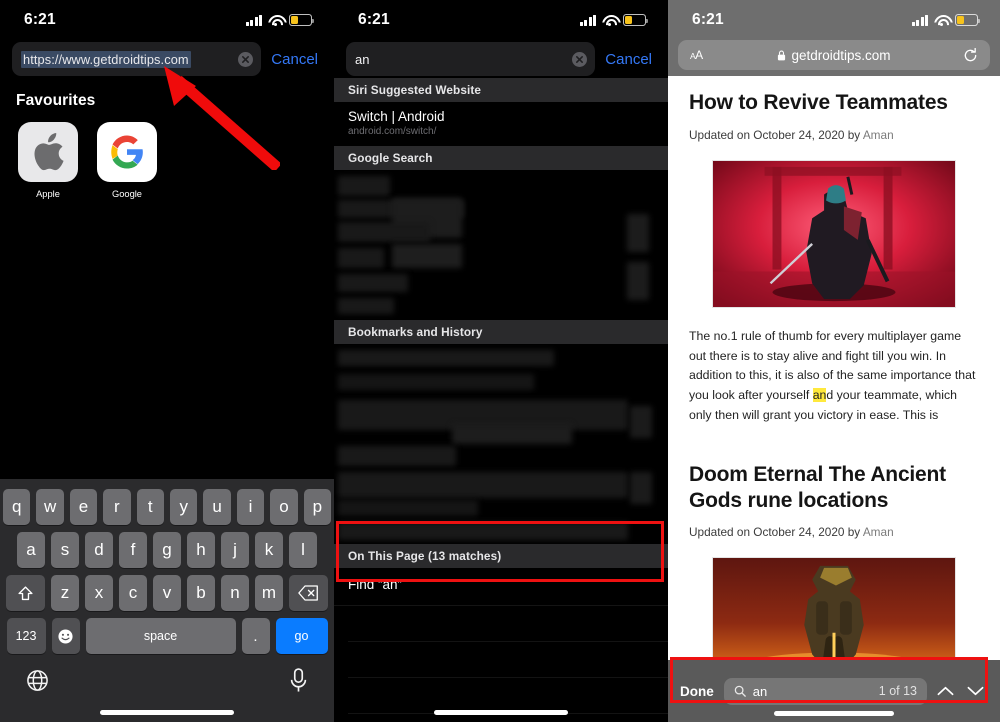 Image resolution: width=1000 pixels, height=722 pixels. Describe the element at coordinates (392, 131) in the screenshot. I see `suggestion-subtitle: android.com/switch/` at that location.